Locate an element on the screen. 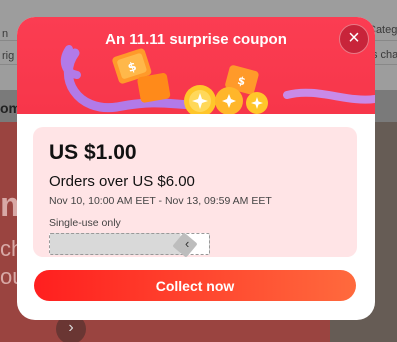 This screenshot has height=342, width=397. coupon-amount: US $1.00 is located at coordinates (93, 152).